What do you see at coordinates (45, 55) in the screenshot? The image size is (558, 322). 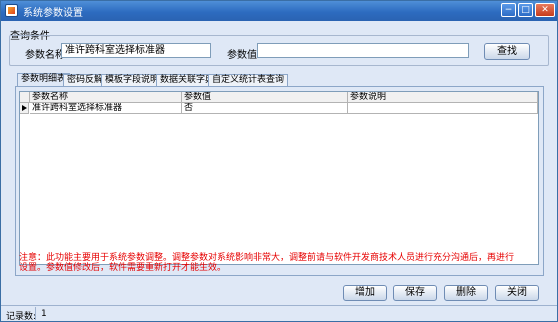 I see `param-name-label: 参数名称` at bounding box center [45, 55].